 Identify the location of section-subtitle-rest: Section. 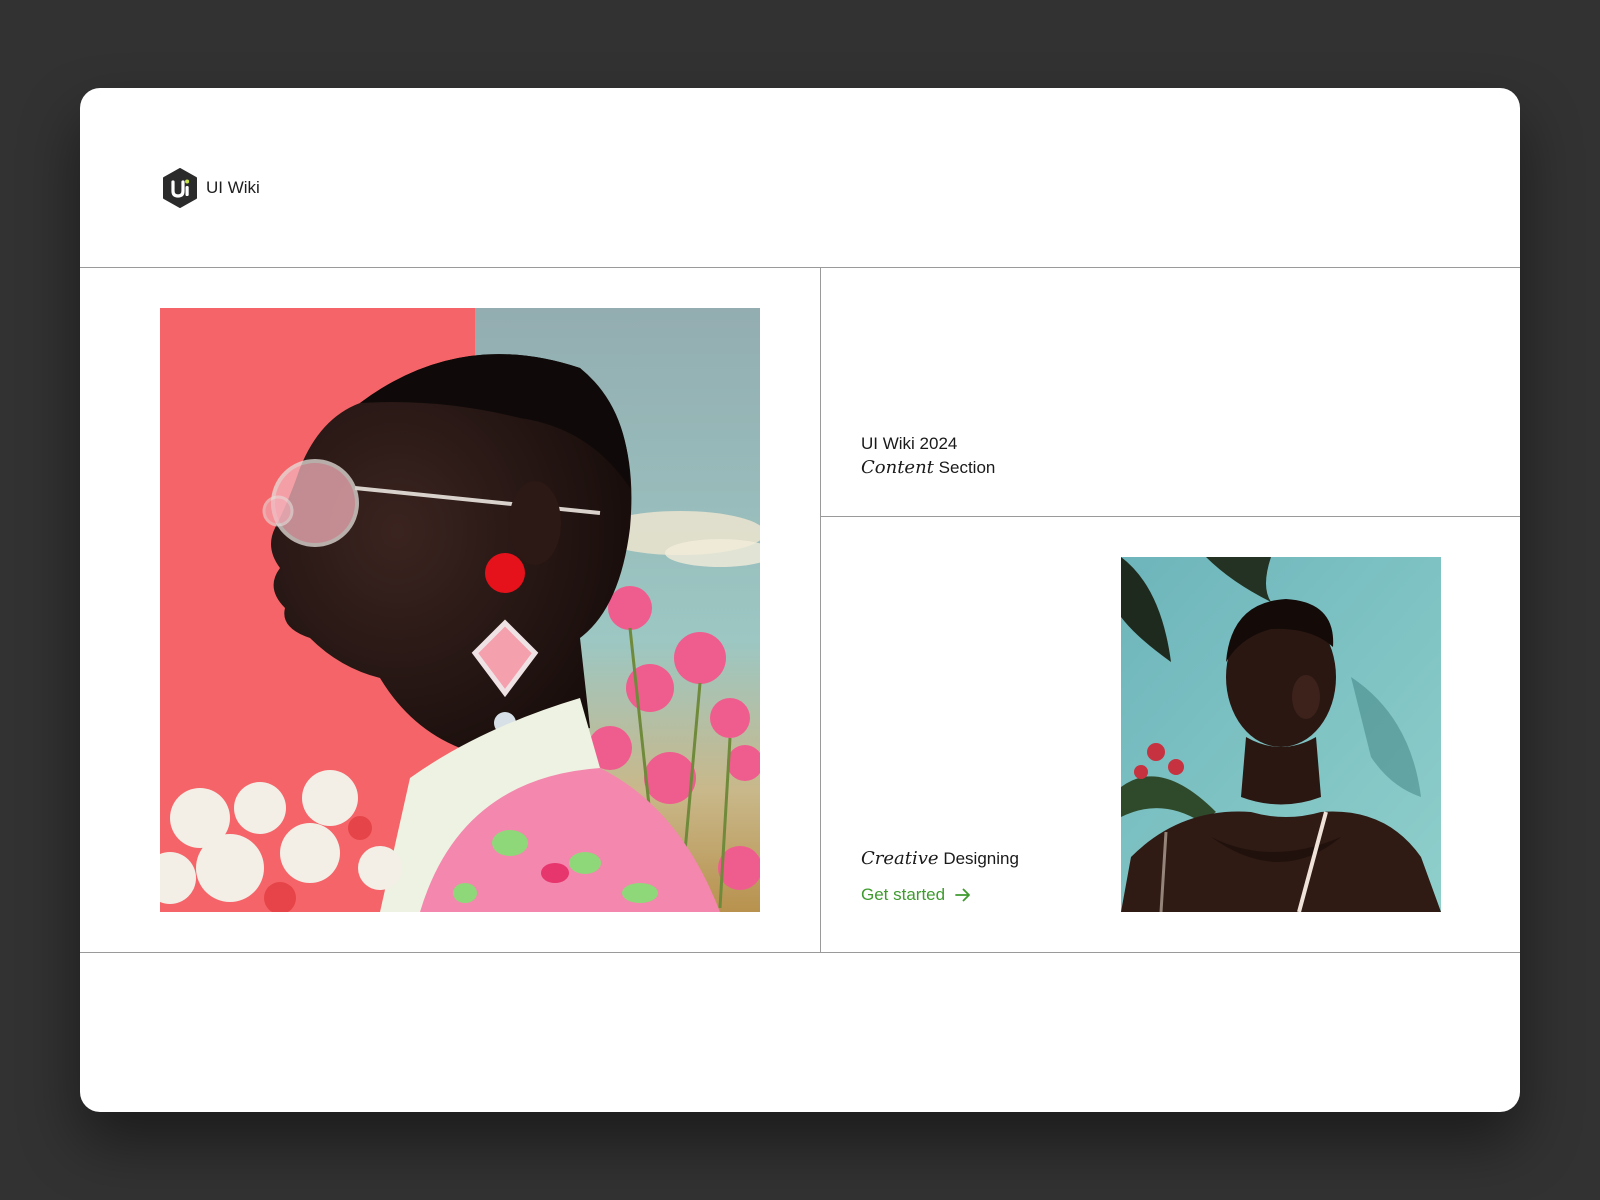
(967, 467).